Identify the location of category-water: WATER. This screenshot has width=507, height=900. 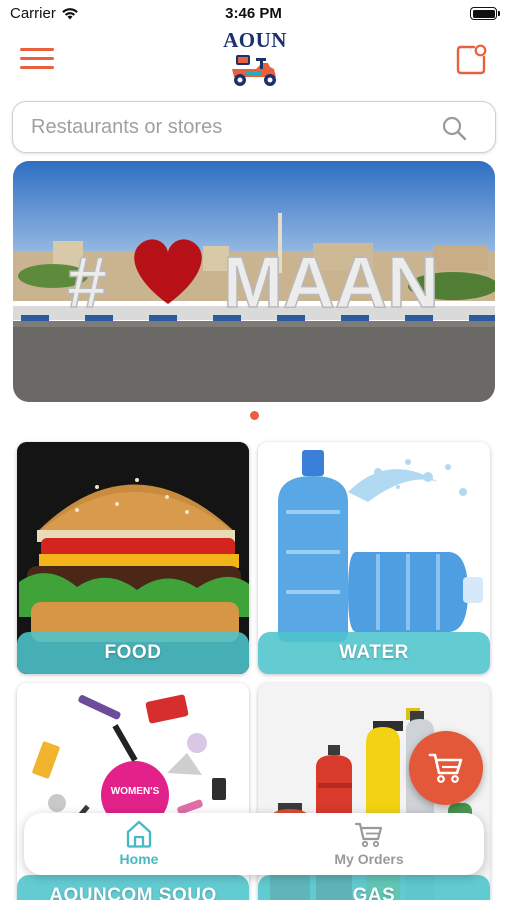
(374, 558).